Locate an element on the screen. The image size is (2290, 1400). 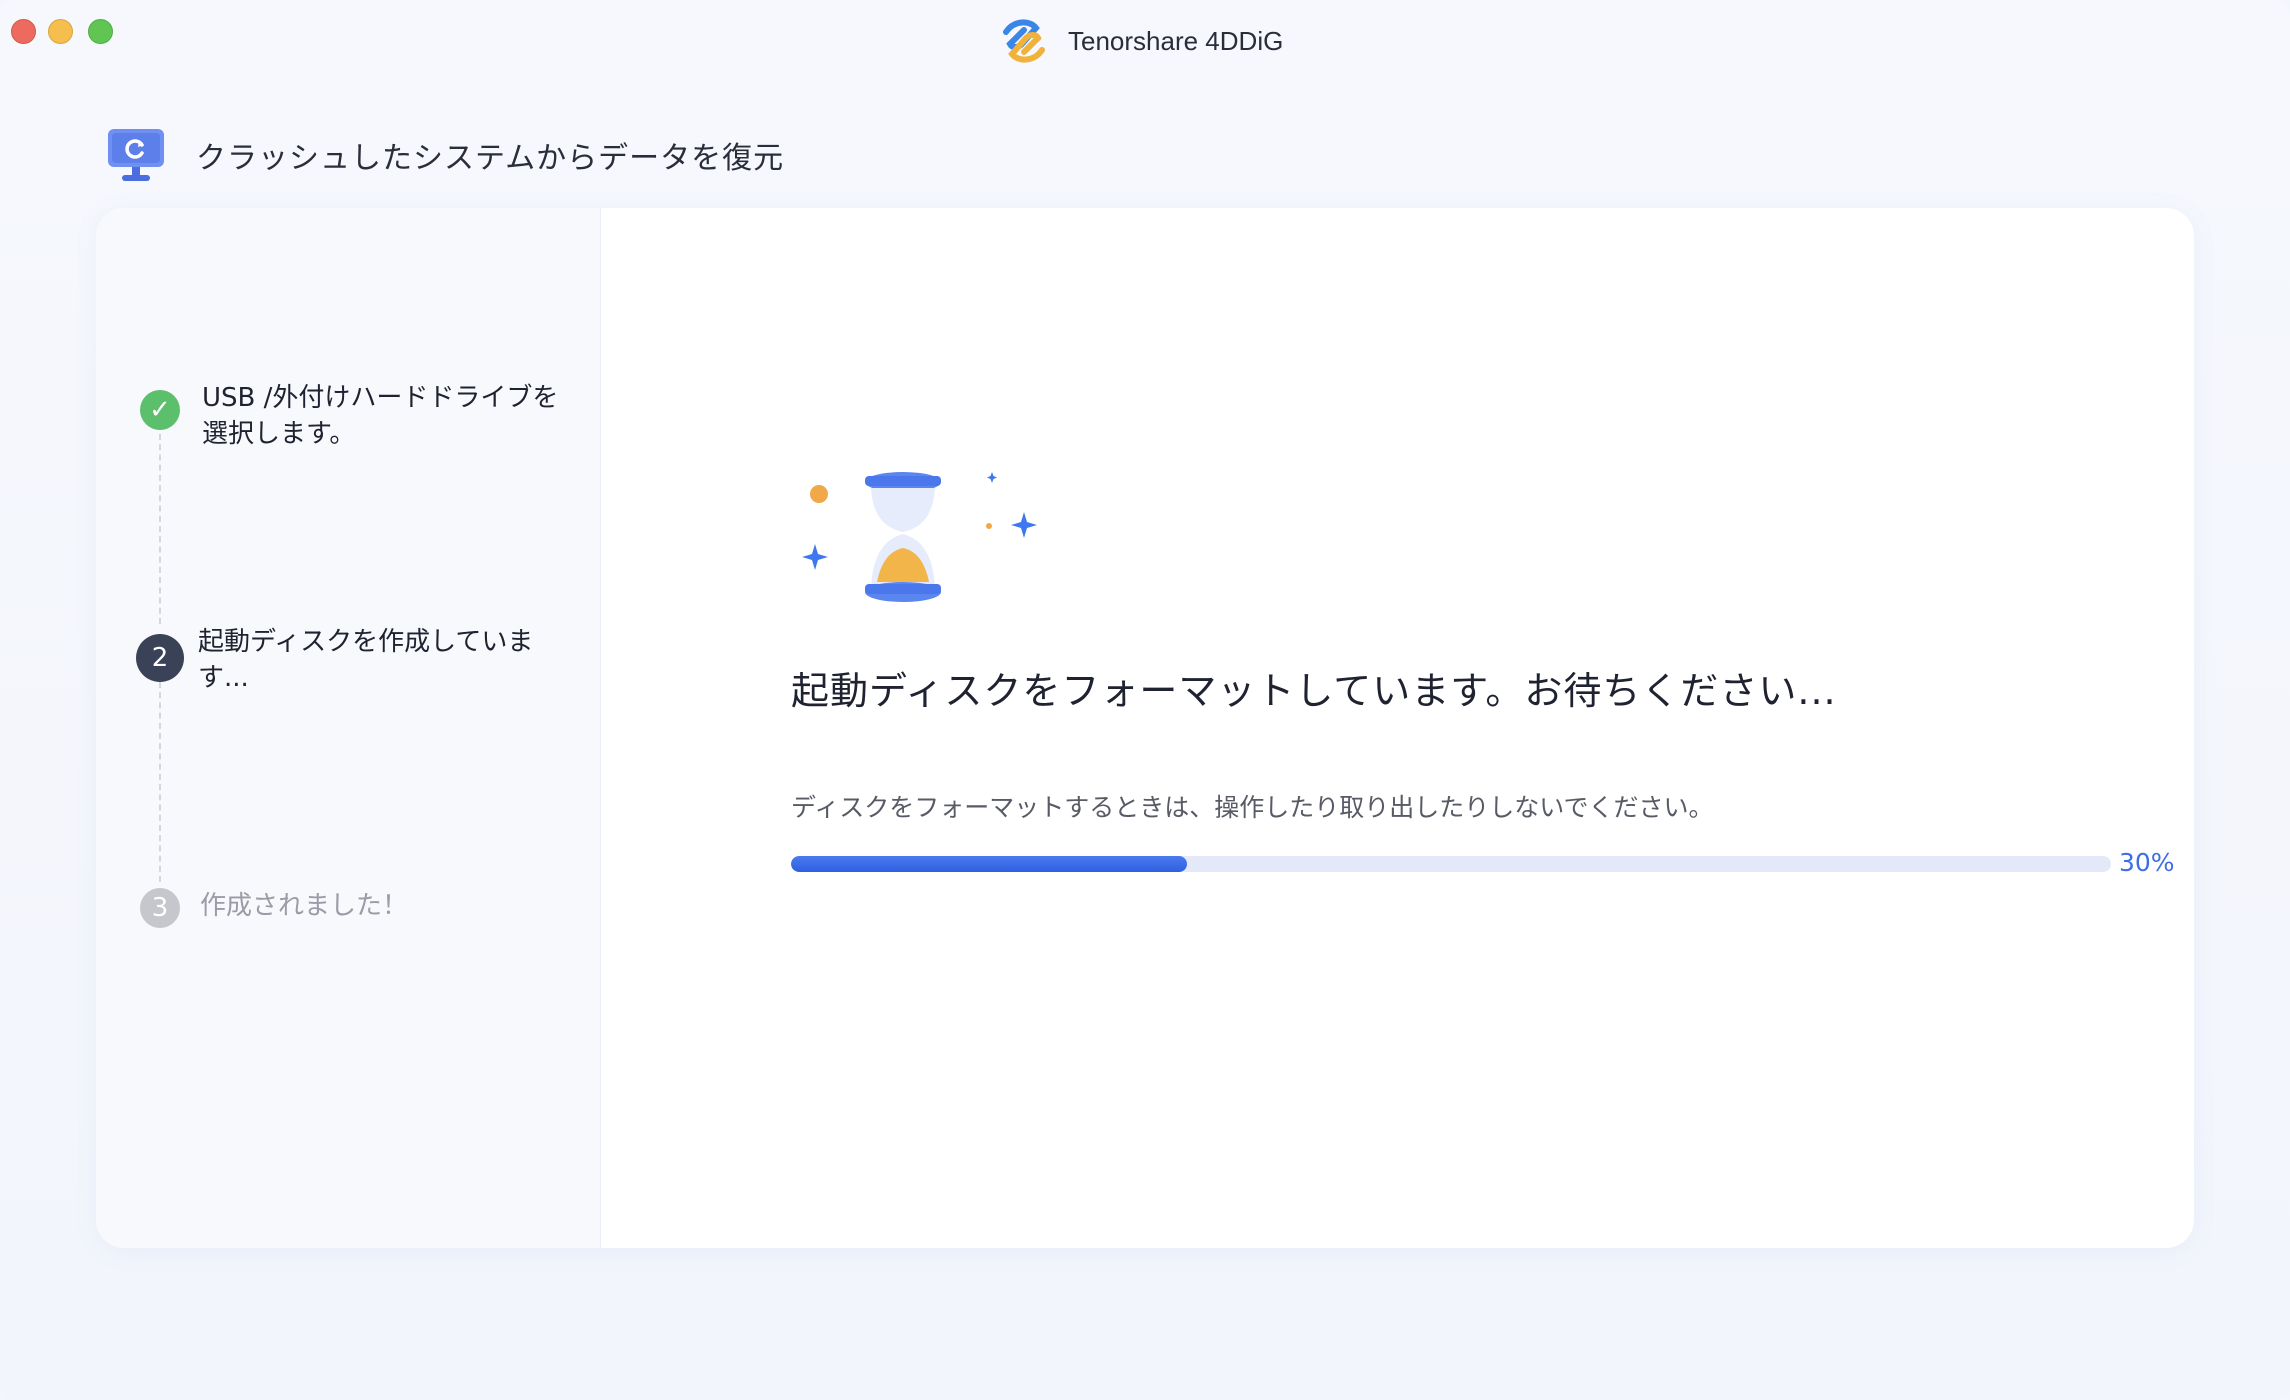
step-label: 作成されました！ is located at coordinates (304, 906).